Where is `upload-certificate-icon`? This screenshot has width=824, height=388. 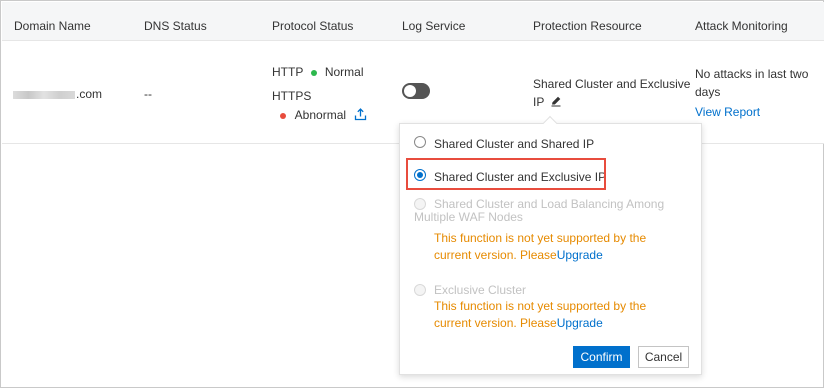
upload-certificate-icon is located at coordinates (360, 116).